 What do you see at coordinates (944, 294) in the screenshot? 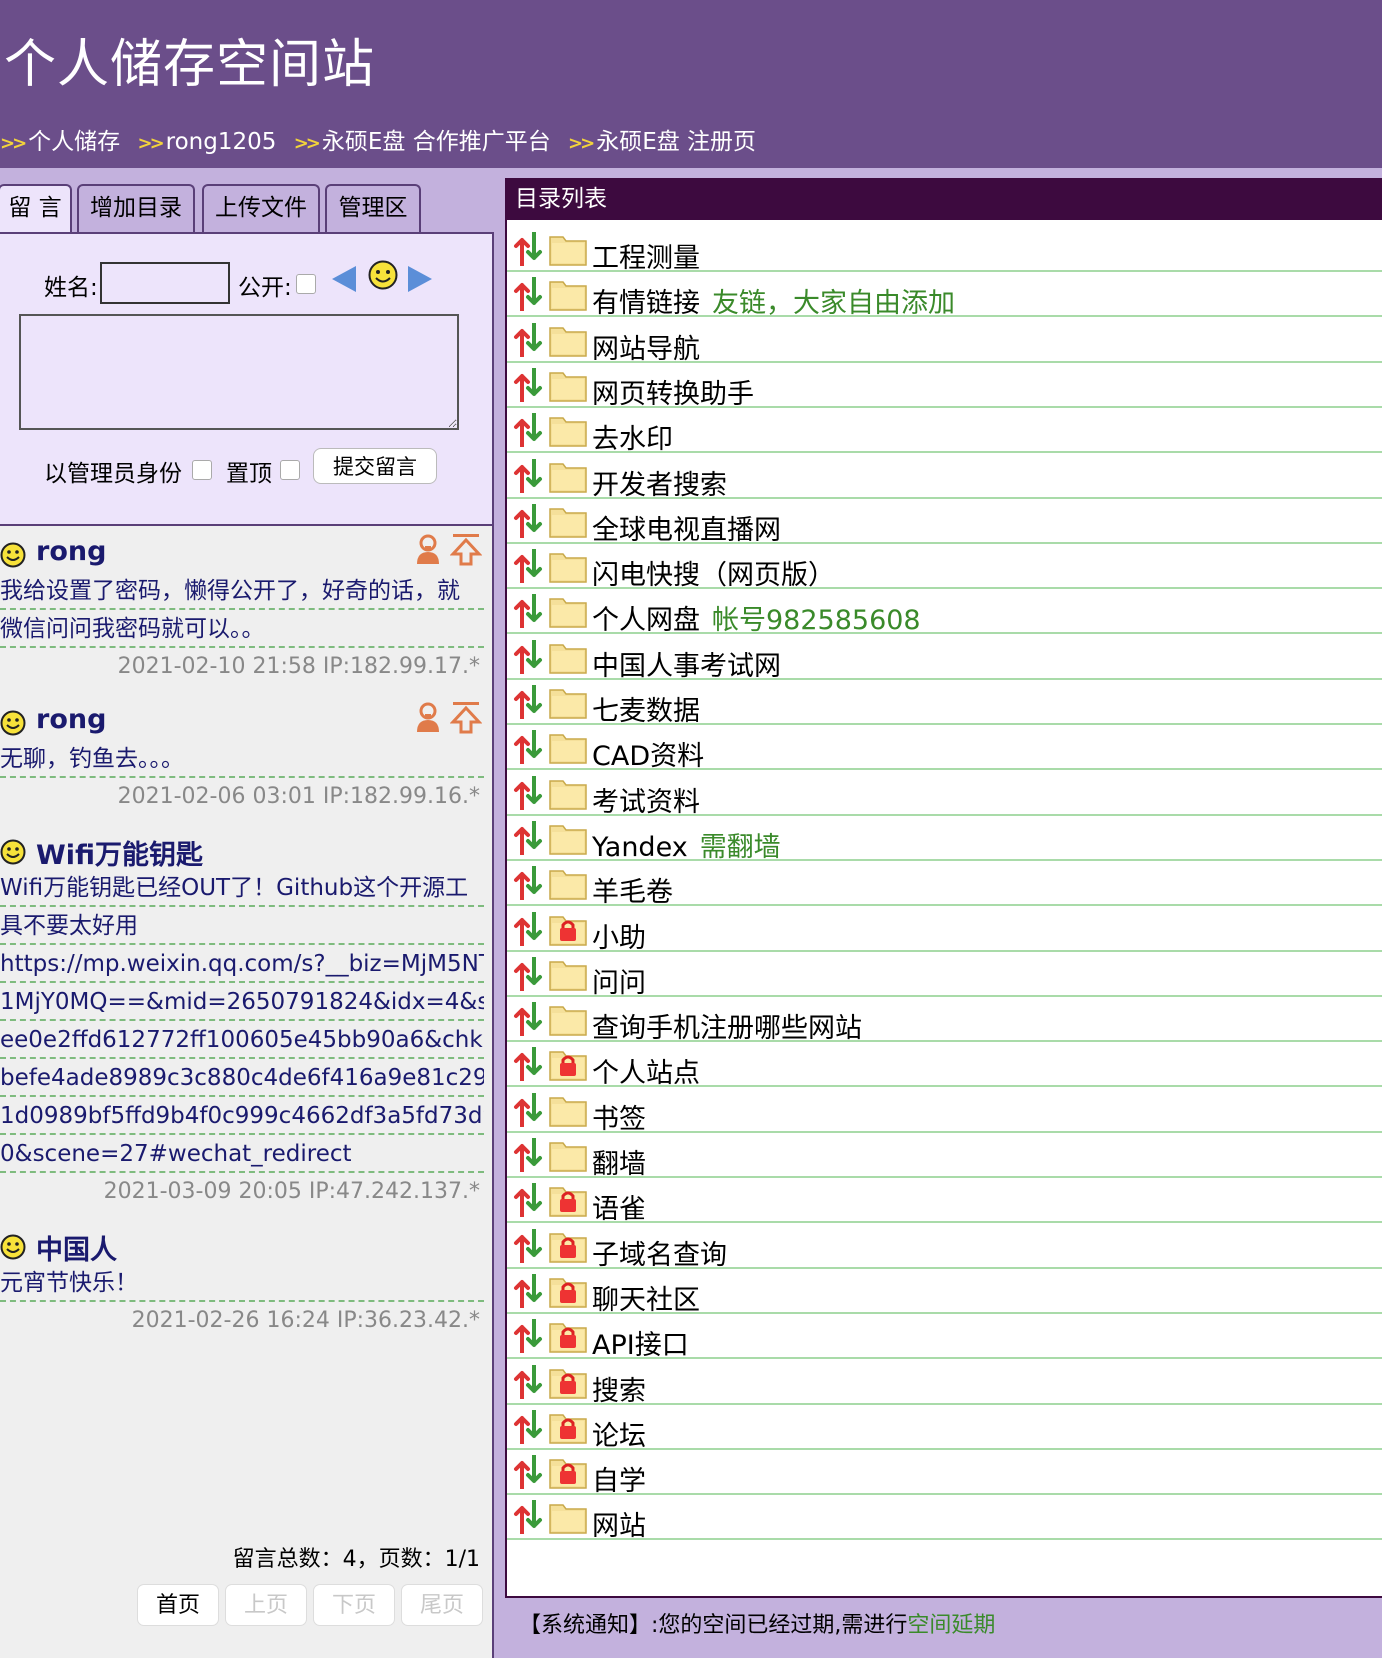
I see `directory-row: 有情链接 友链，大家自由添加` at bounding box center [944, 294].